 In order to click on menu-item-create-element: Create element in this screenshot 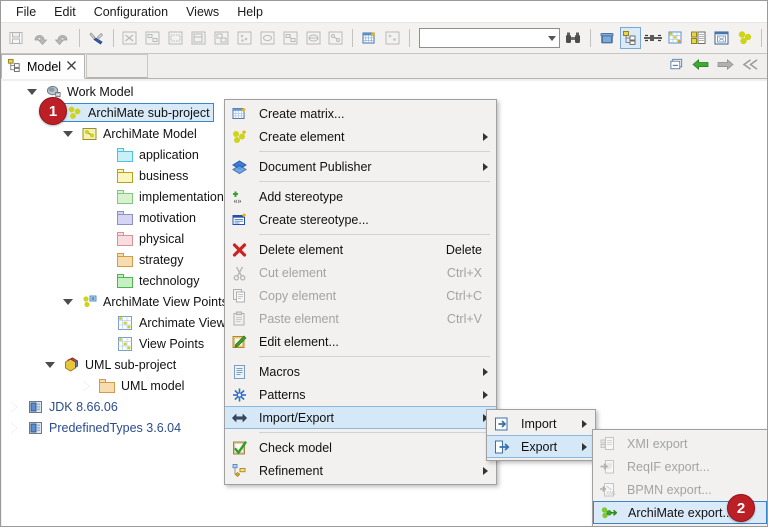, I will do `click(360, 136)`.